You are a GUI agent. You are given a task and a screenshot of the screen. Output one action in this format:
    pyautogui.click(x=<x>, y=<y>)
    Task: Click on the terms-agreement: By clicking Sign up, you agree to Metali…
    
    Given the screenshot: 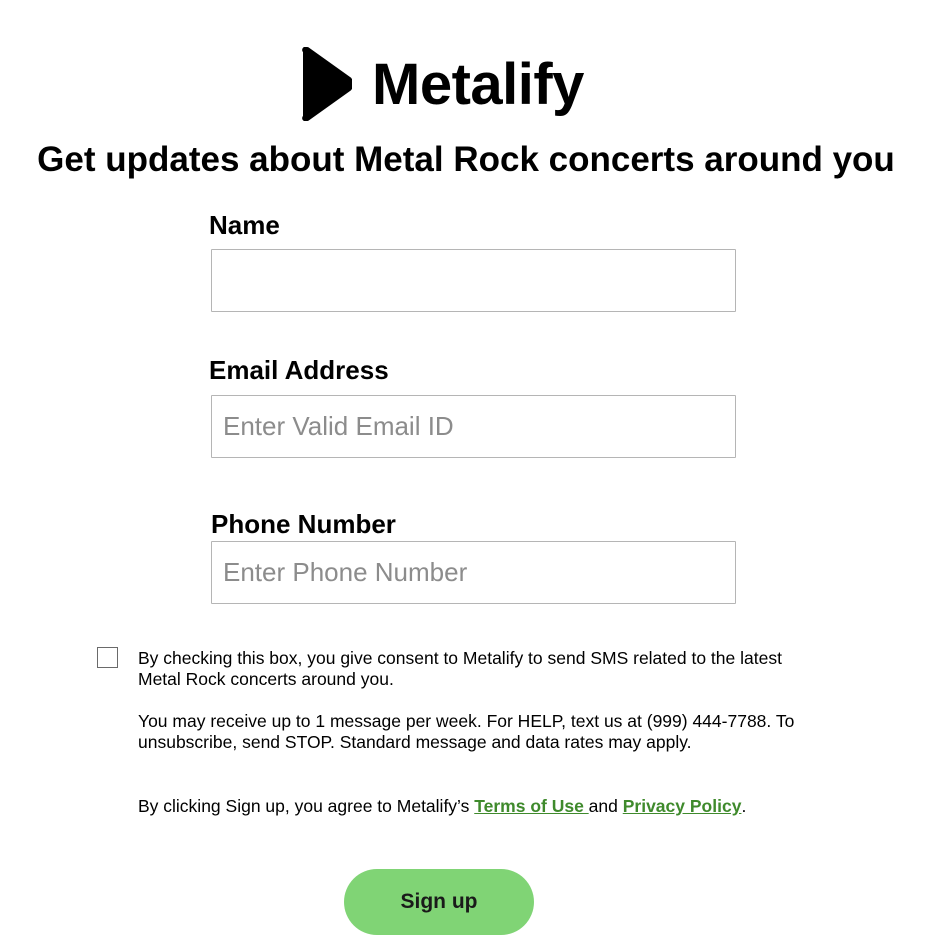 What is the action you would take?
    pyautogui.click(x=478, y=806)
    